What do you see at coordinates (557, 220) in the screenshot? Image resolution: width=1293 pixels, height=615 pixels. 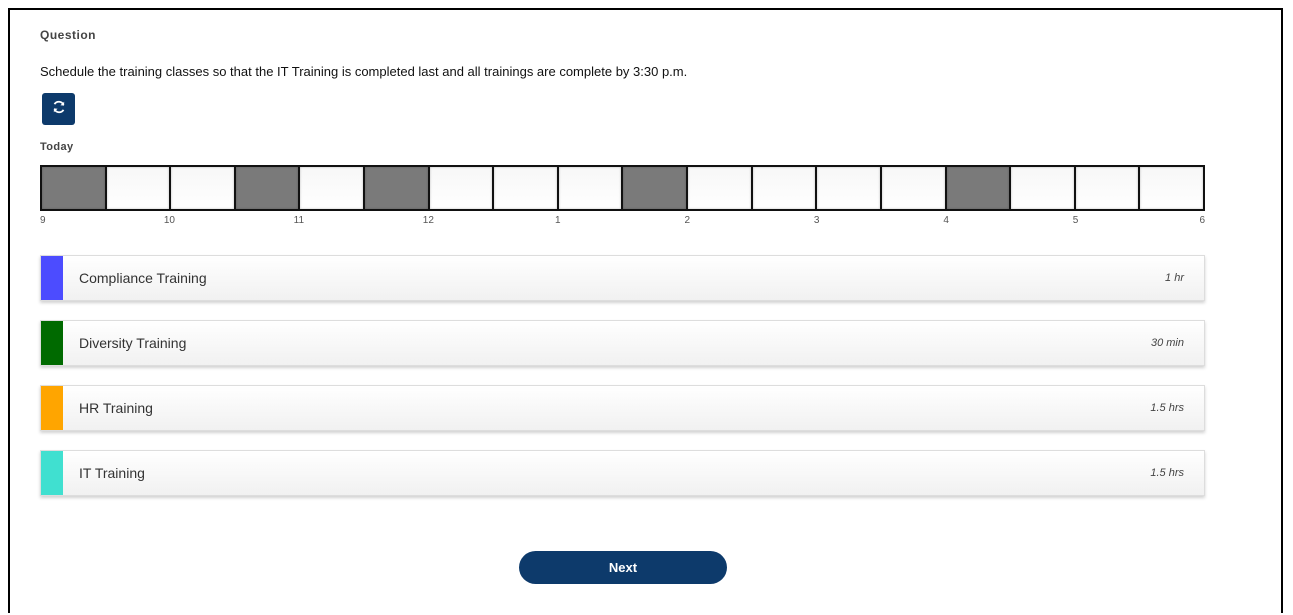 I see `time-tick-label: 1` at bounding box center [557, 220].